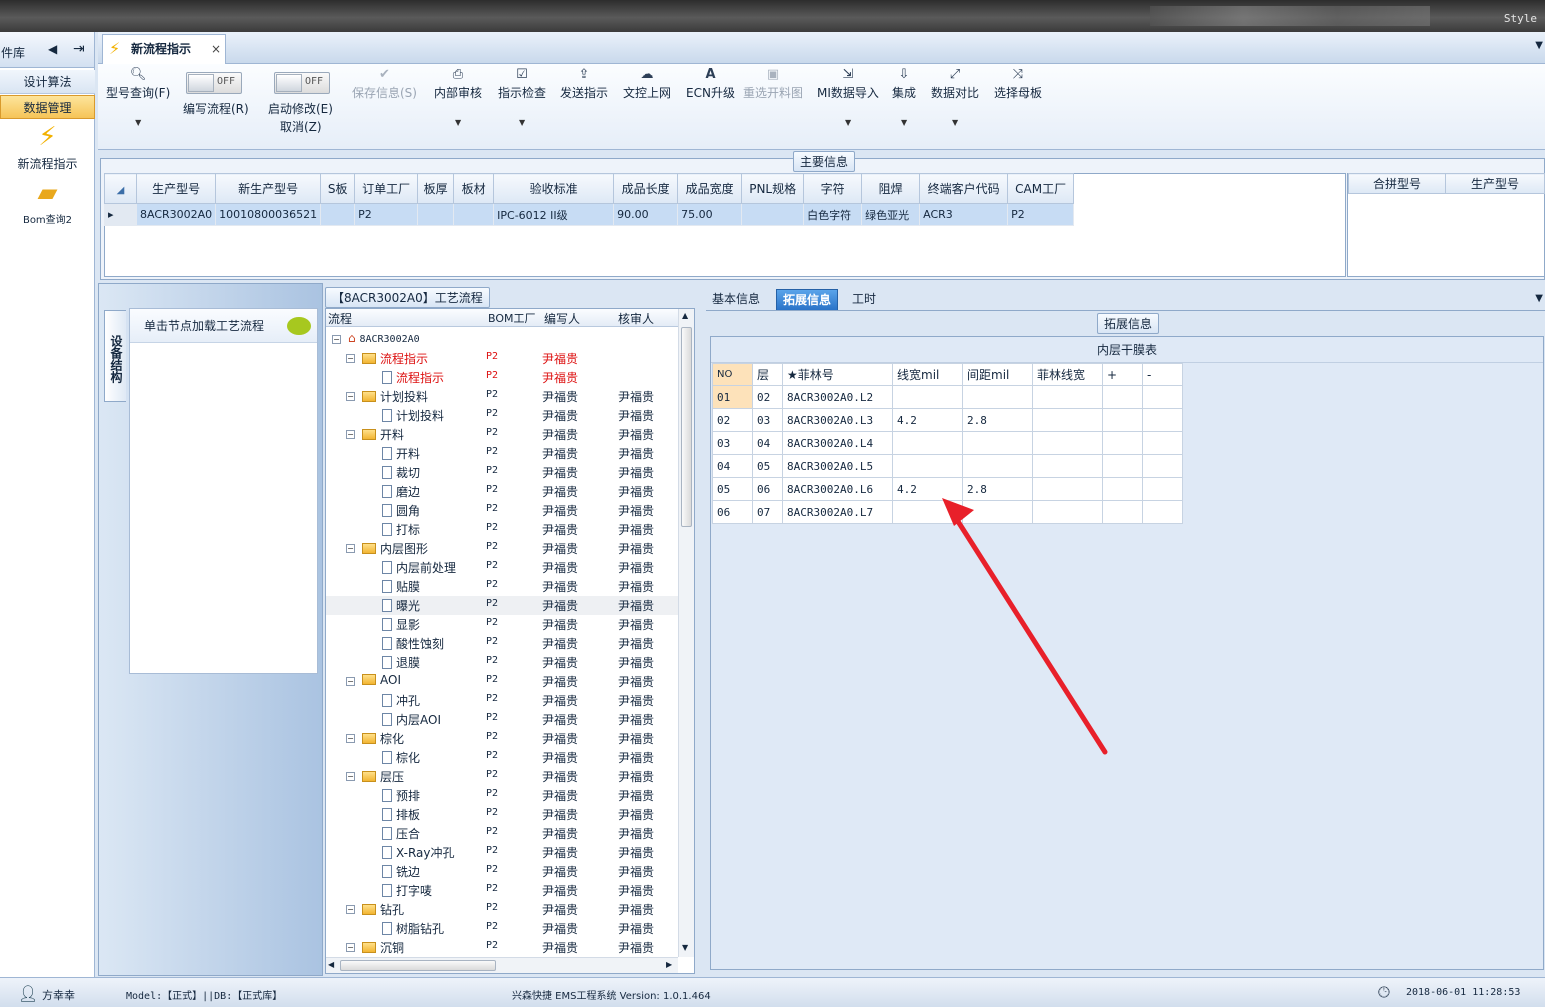 This screenshot has height=1007, width=1545. Describe the element at coordinates (502, 624) in the screenshot. I see `tree-row: 显影 P2 尹福贵 尹福贵` at that location.